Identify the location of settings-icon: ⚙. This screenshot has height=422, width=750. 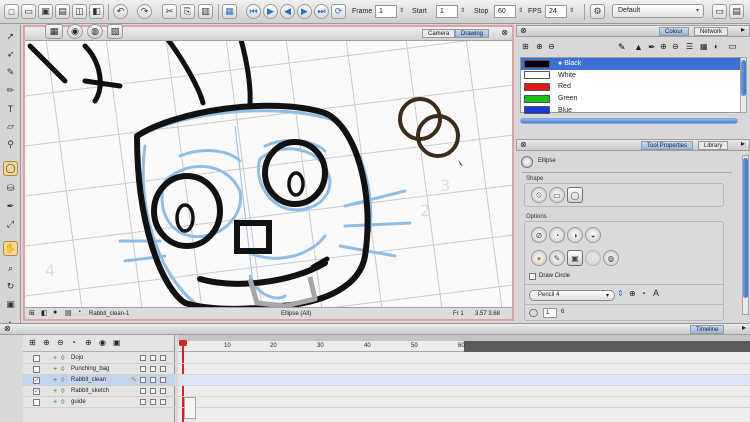
(597, 11).